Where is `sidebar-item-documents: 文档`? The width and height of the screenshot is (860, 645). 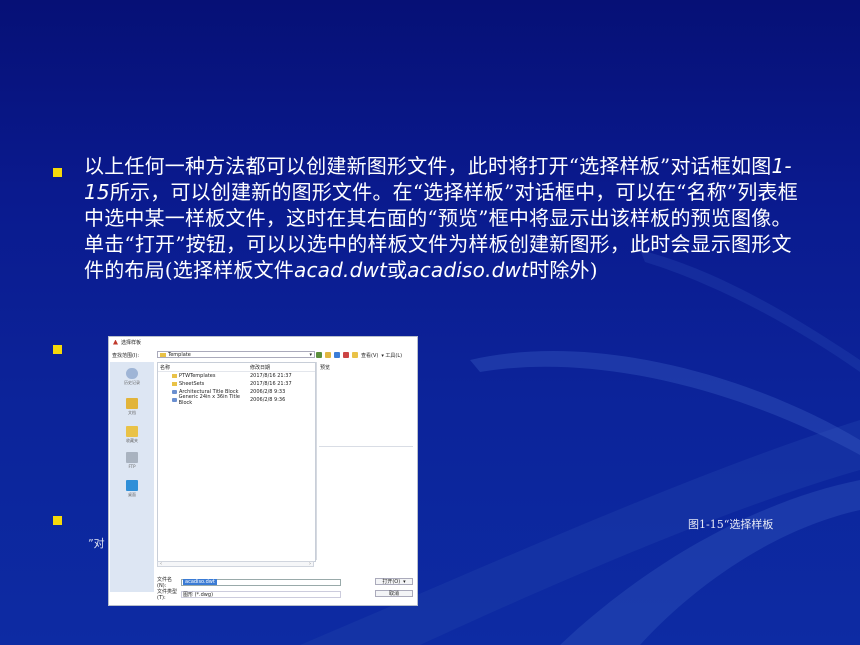 sidebar-item-documents: 文档 is located at coordinates (132, 407).